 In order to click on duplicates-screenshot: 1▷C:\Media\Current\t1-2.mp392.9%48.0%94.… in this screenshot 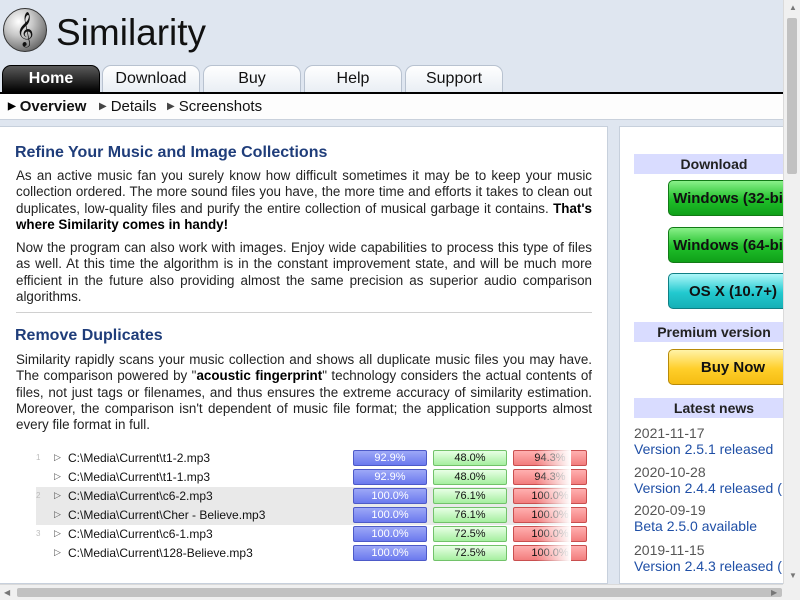, I will do `click(311, 509)`.